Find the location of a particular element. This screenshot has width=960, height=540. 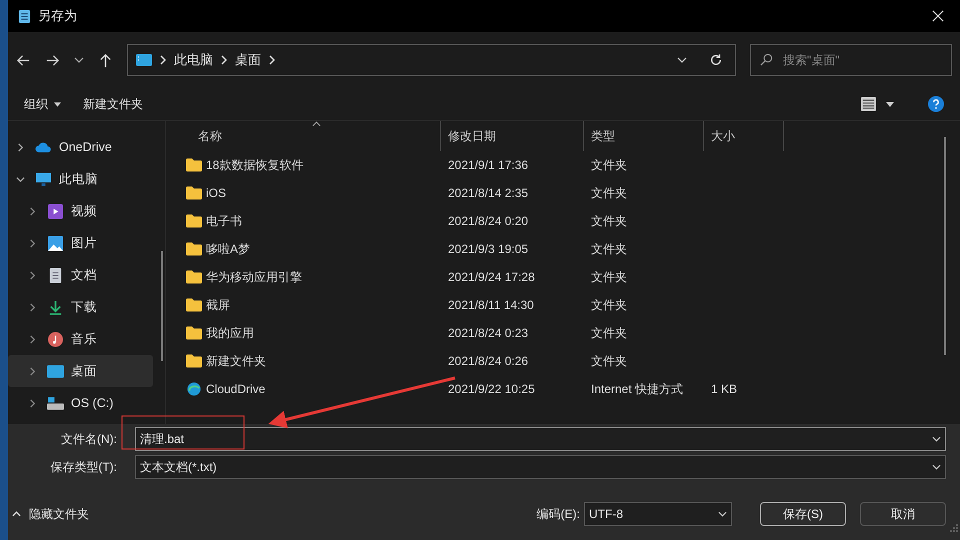

address-bar: 此电脑 桌面 is located at coordinates (431, 60).